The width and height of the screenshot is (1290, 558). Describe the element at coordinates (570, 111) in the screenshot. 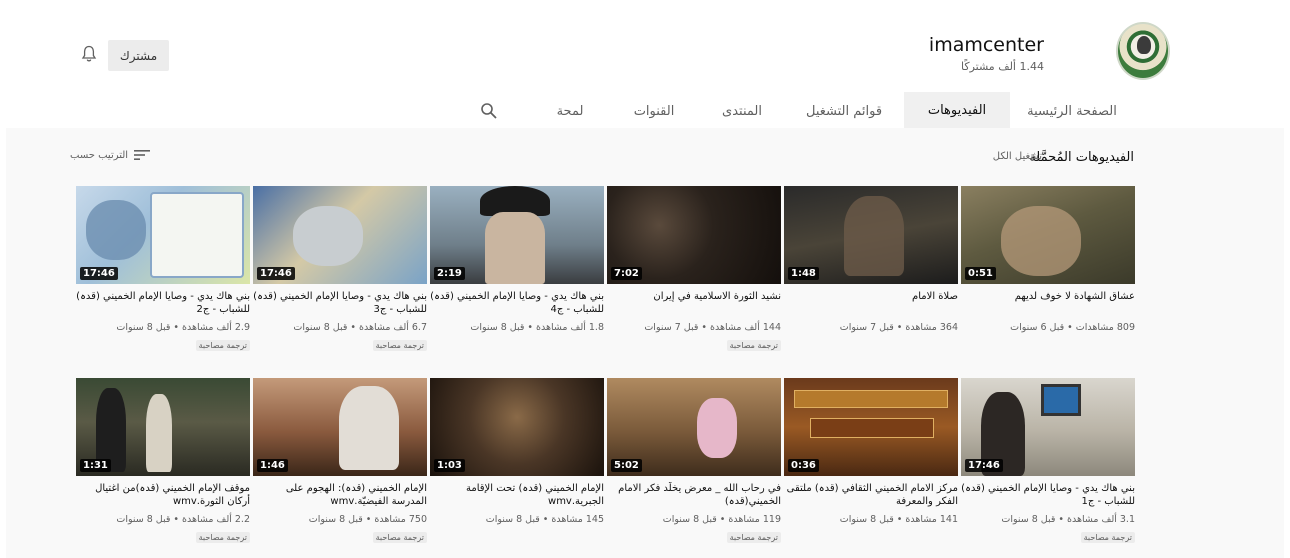

I see `tab-about: لمحة` at that location.